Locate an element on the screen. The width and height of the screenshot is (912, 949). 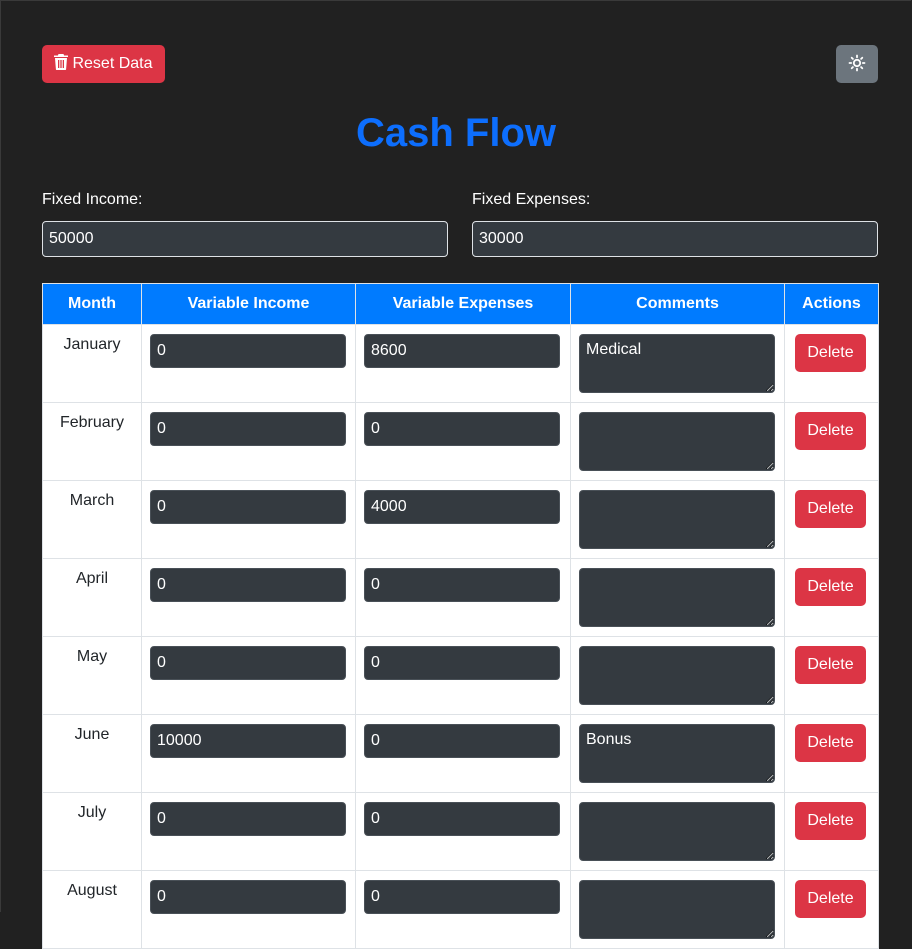
fixed-income-label: Fixed Income: is located at coordinates (92, 199).